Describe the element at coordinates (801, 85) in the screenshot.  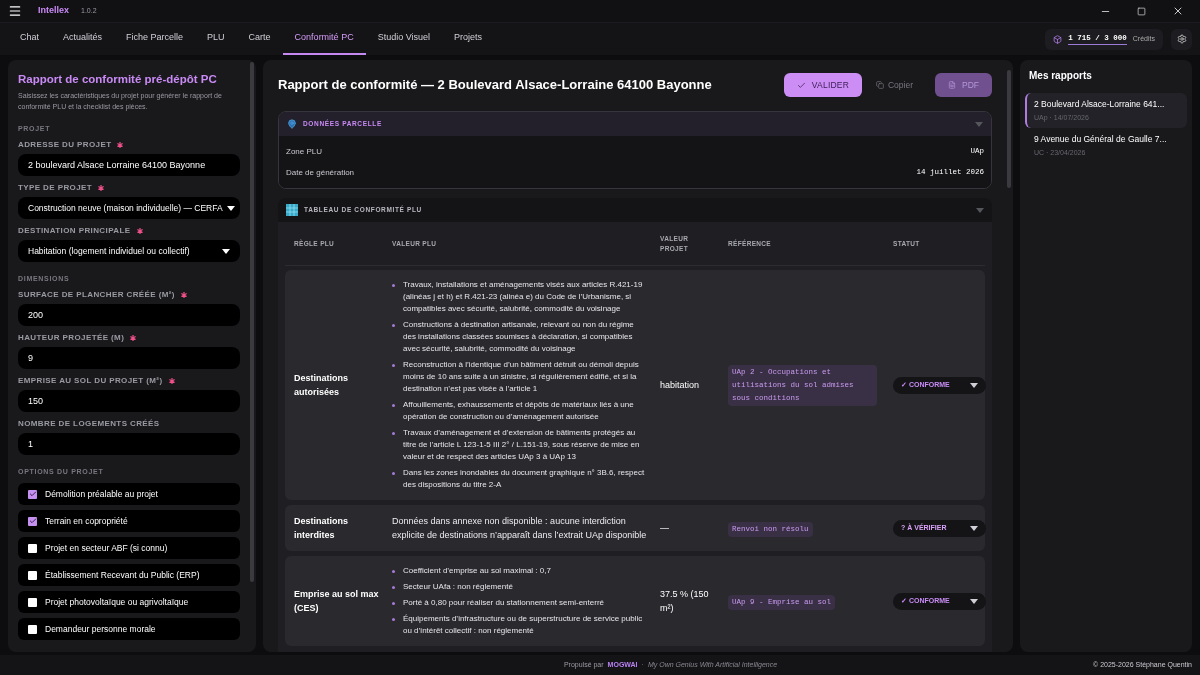
I see `check-icon` at that location.